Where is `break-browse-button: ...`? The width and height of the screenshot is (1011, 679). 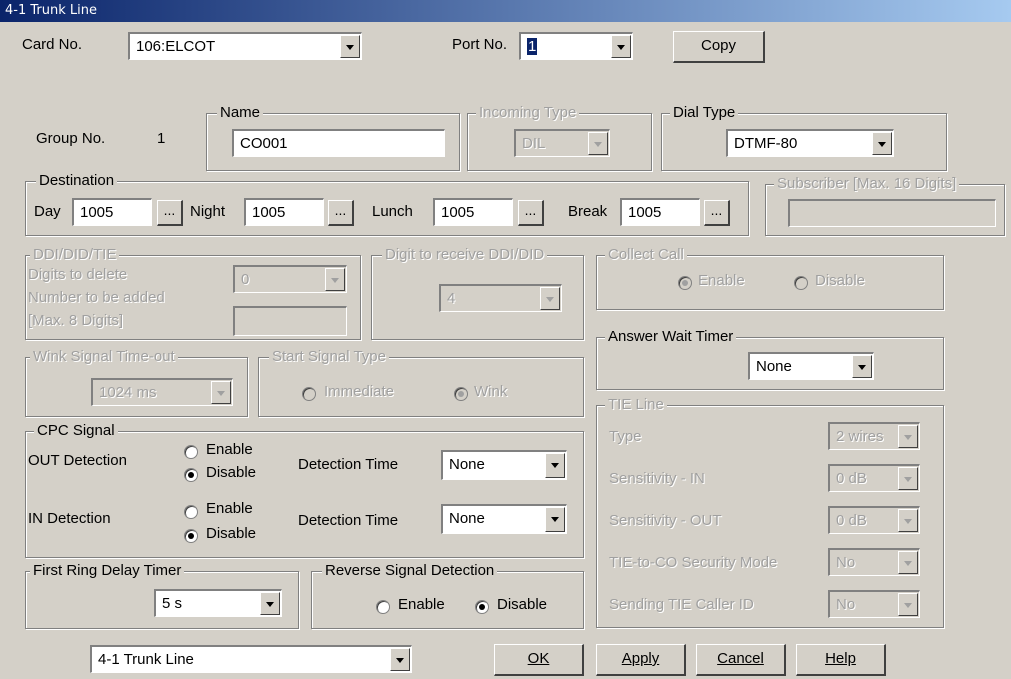 break-browse-button: ... is located at coordinates (717, 213).